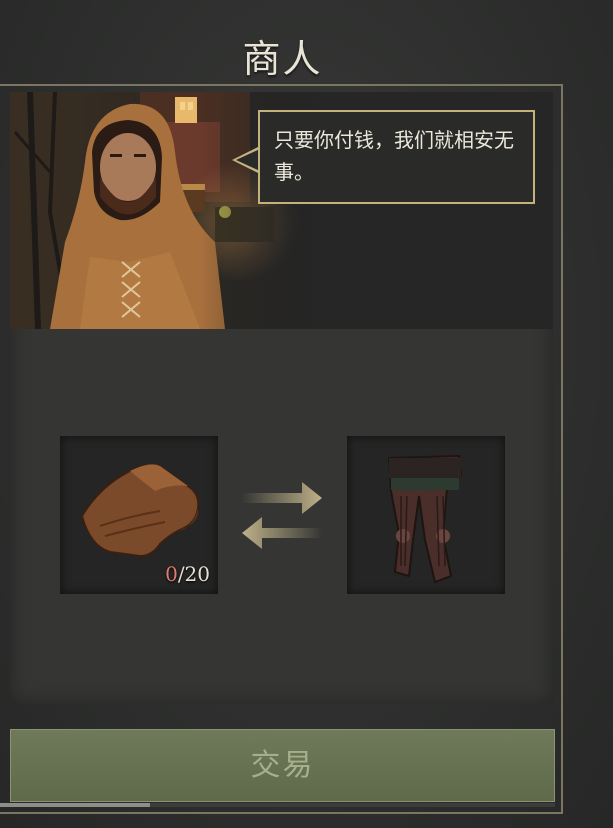  Describe the element at coordinates (282, 765) in the screenshot. I see `trade-button: 交易` at that location.